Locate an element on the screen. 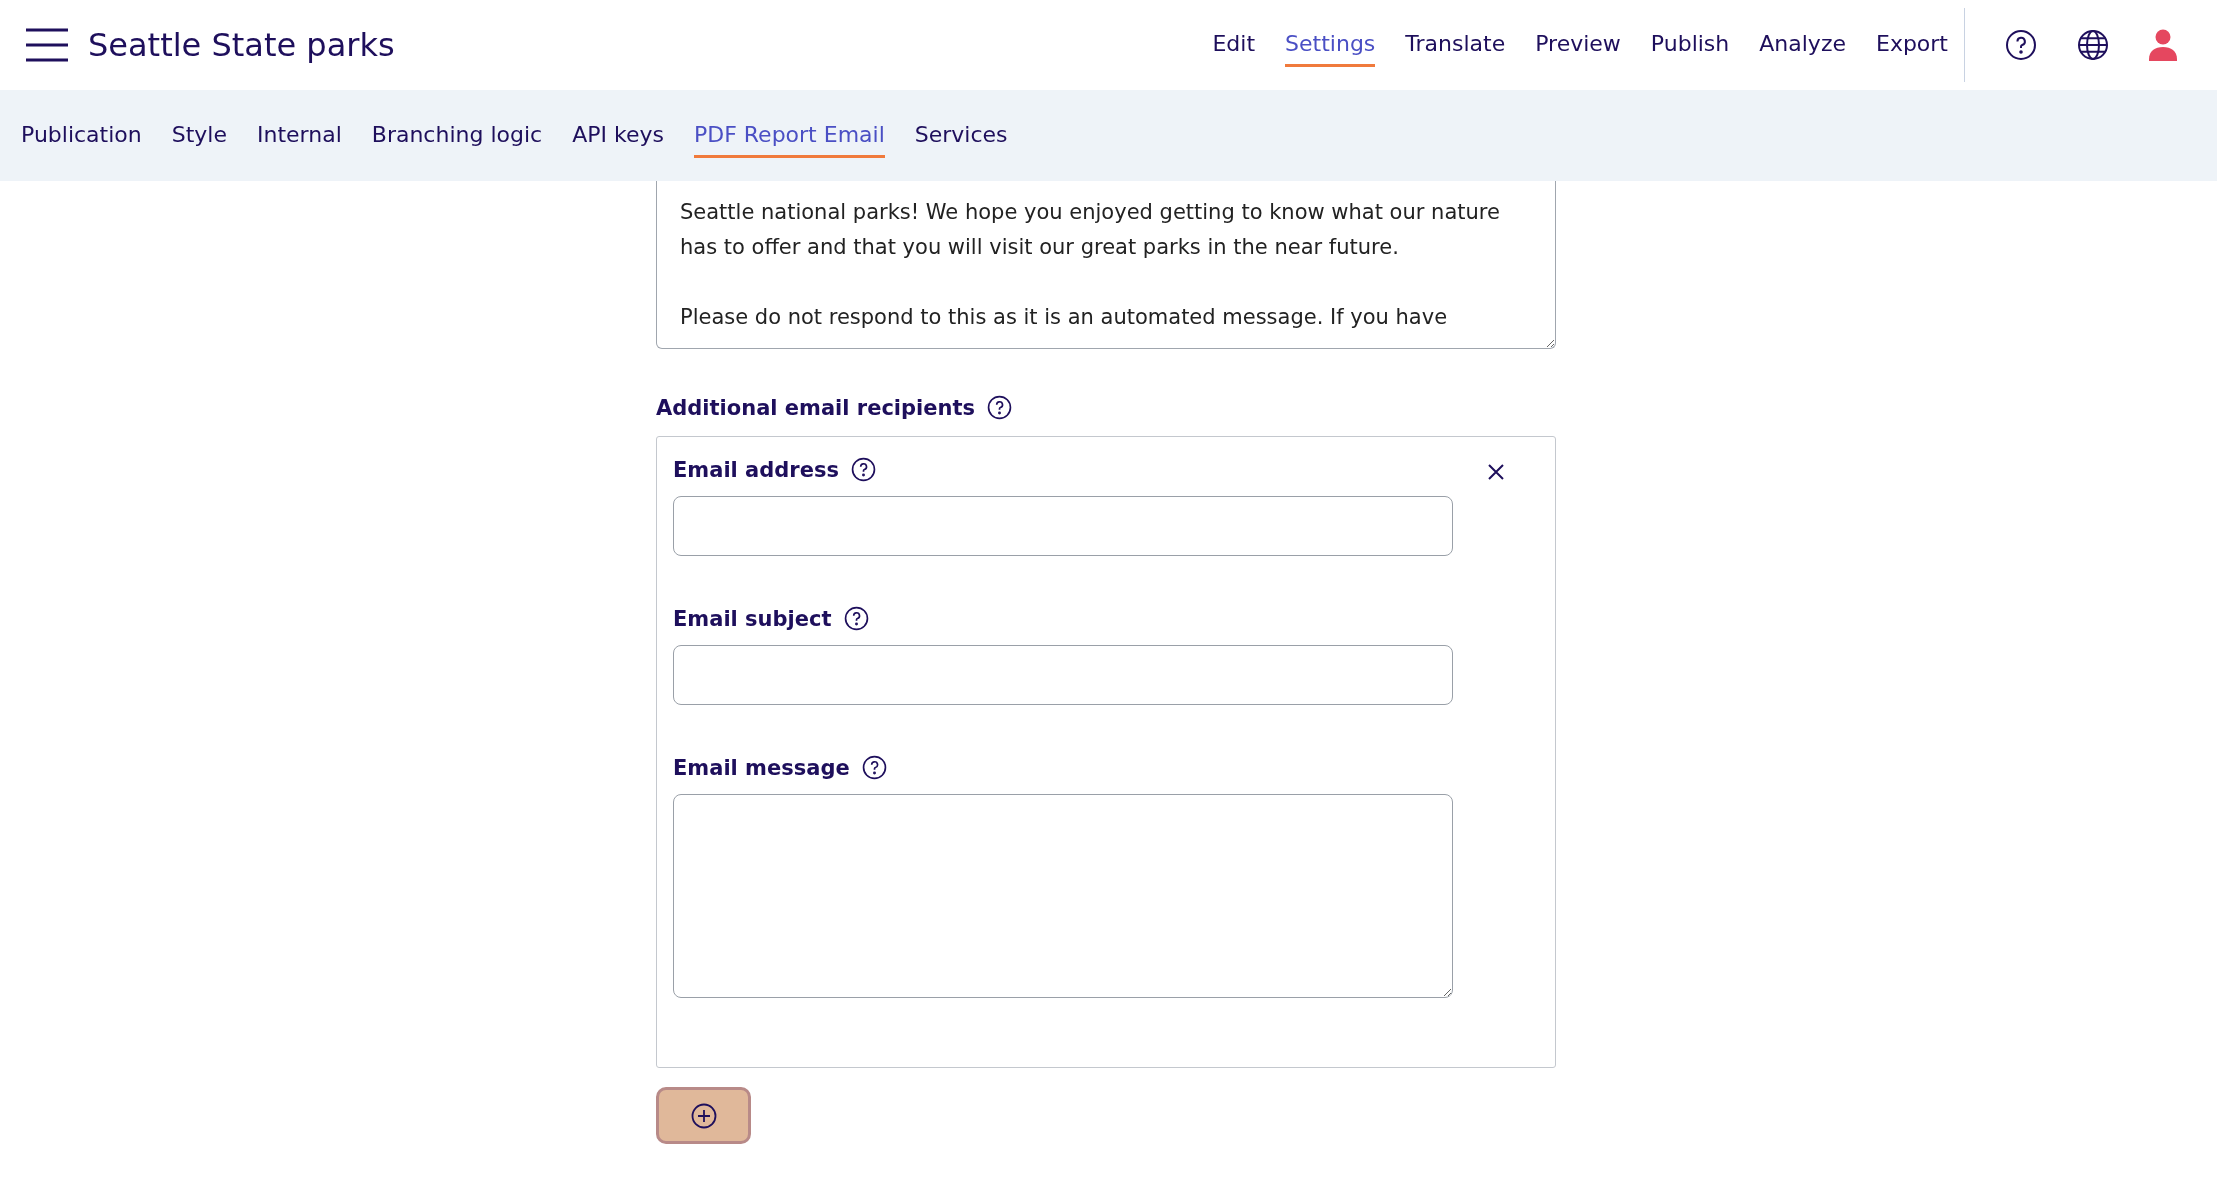 Image resolution: width=2217 pixels, height=1178 pixels. section-title: Additional email recipients is located at coordinates (816, 407).